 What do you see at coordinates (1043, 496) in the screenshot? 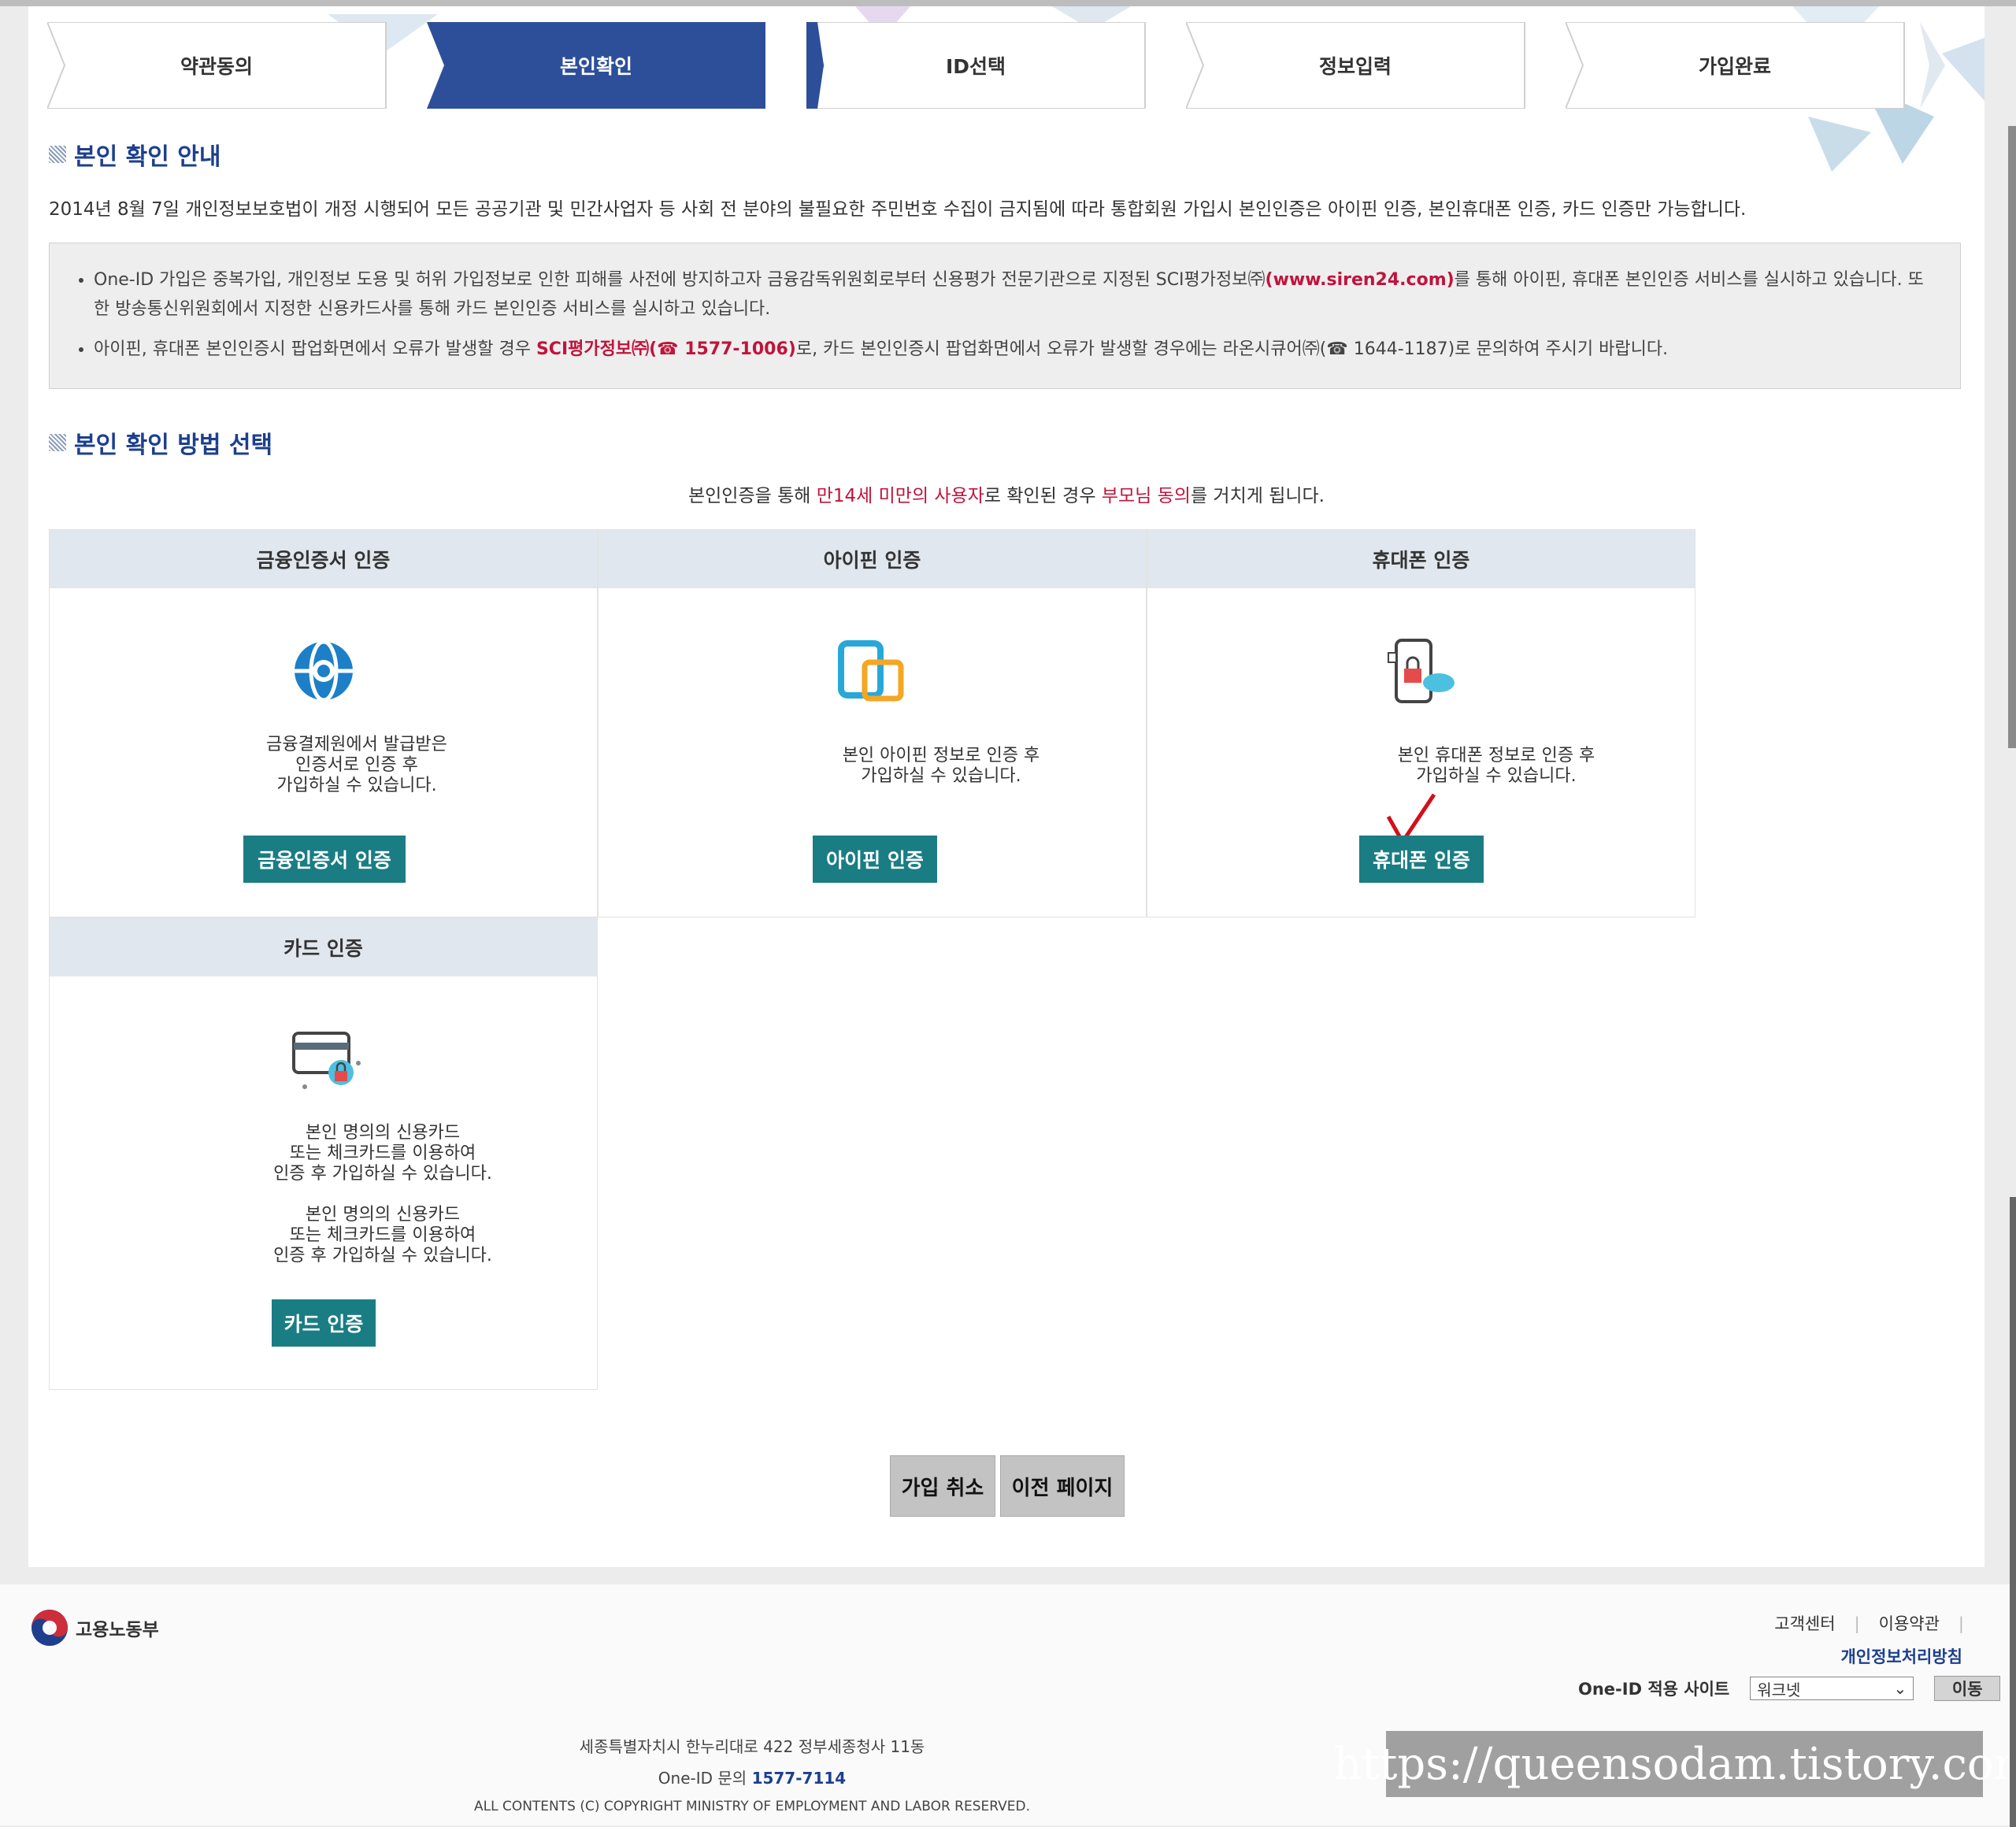
I see `guide-text: 로 확인된 경우` at bounding box center [1043, 496].